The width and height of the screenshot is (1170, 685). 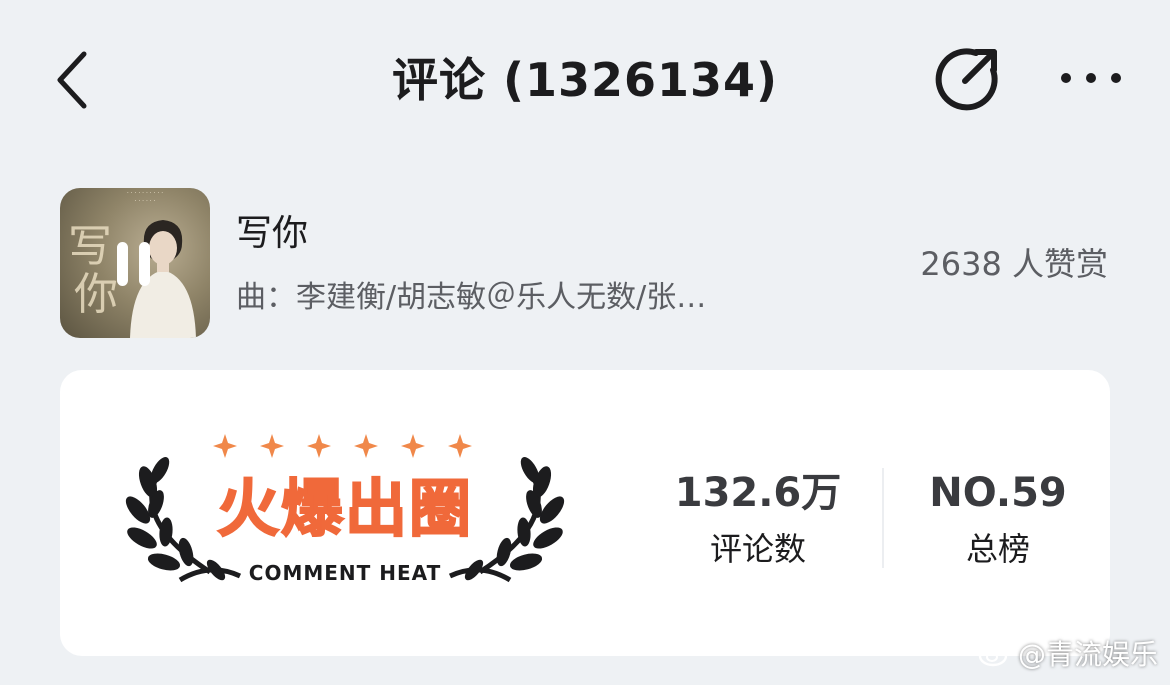 What do you see at coordinates (272, 234) in the screenshot?
I see `song-title: 写你` at bounding box center [272, 234].